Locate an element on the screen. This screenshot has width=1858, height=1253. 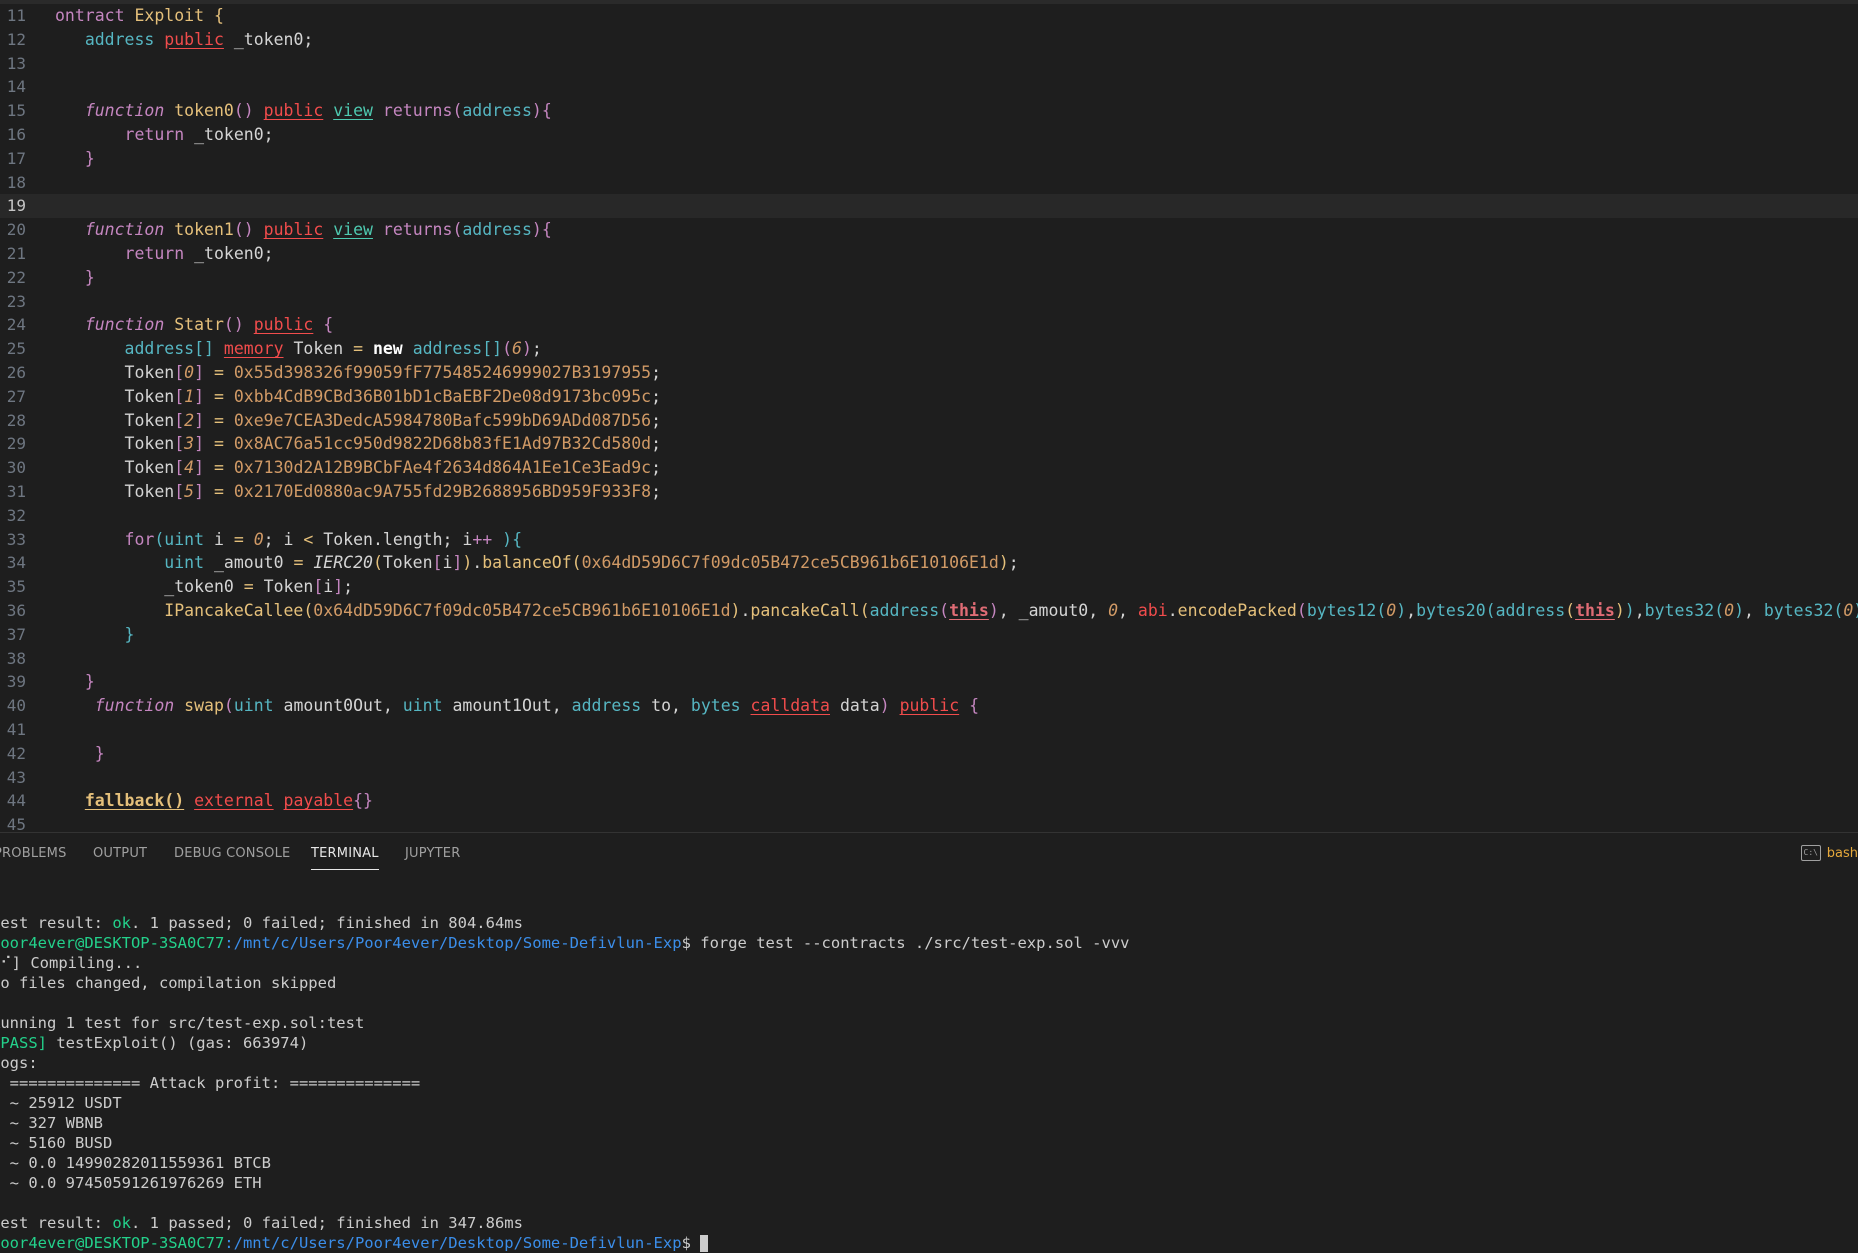
terminal-line: Running 1 test for src/test-exp.sol:test is located at coordinates (182, 1023).